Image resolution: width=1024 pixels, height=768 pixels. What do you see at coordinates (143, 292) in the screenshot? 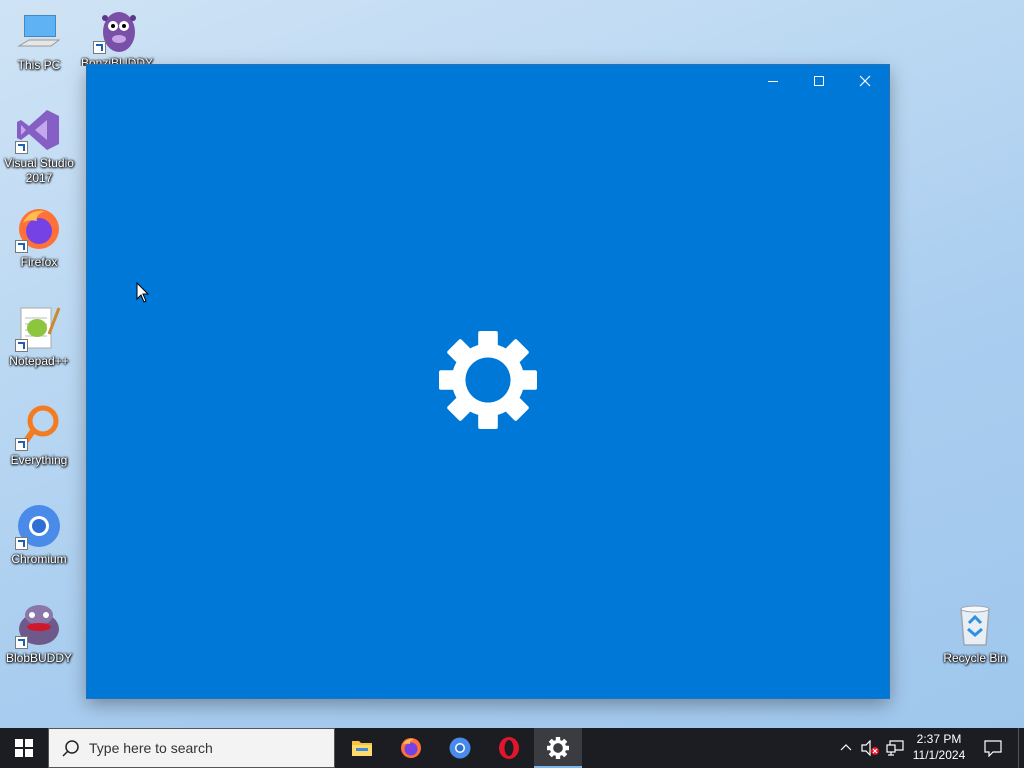
I see `mouse-cursor` at bounding box center [143, 292].